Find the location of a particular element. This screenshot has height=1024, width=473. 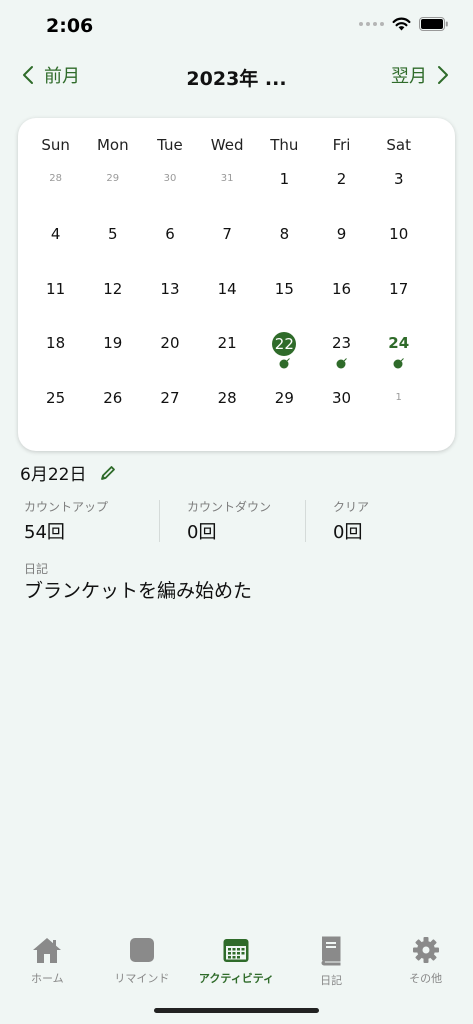

clear-stat: クリア 0回 is located at coordinates (351, 521).